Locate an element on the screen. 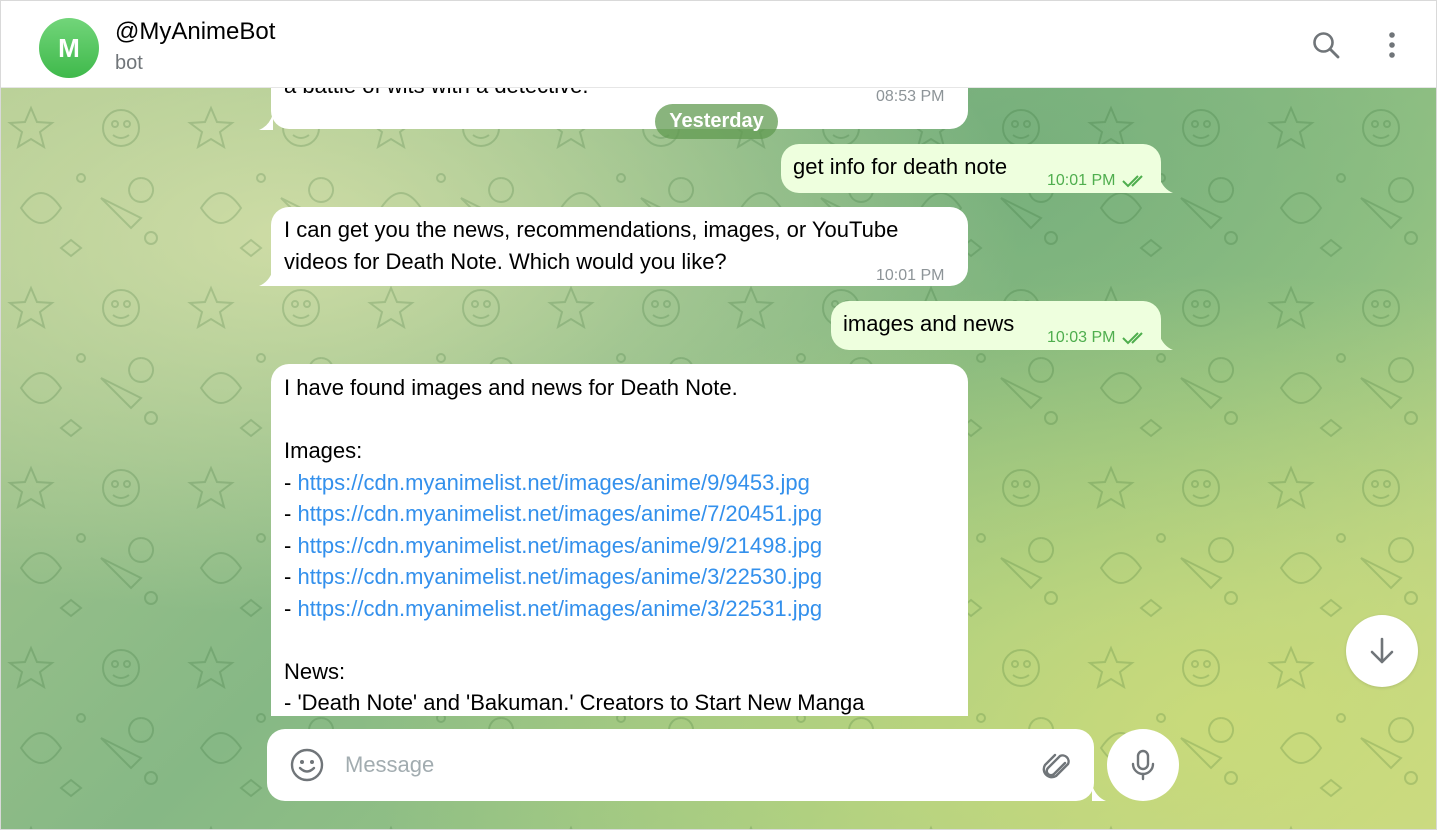  scroll-to-bottom-button is located at coordinates (1382, 651).